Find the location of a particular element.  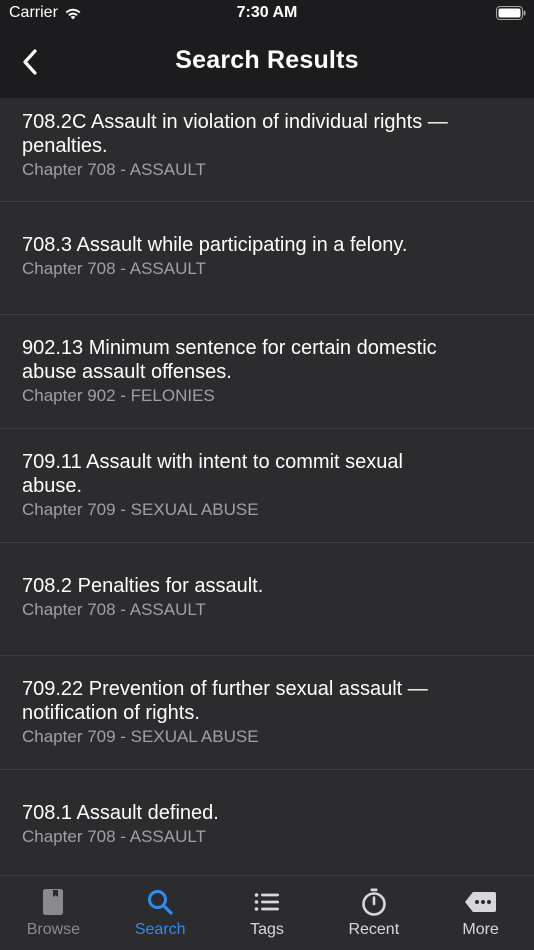

result-title-line: 708.2 Penalties for assault. is located at coordinates (143, 586).